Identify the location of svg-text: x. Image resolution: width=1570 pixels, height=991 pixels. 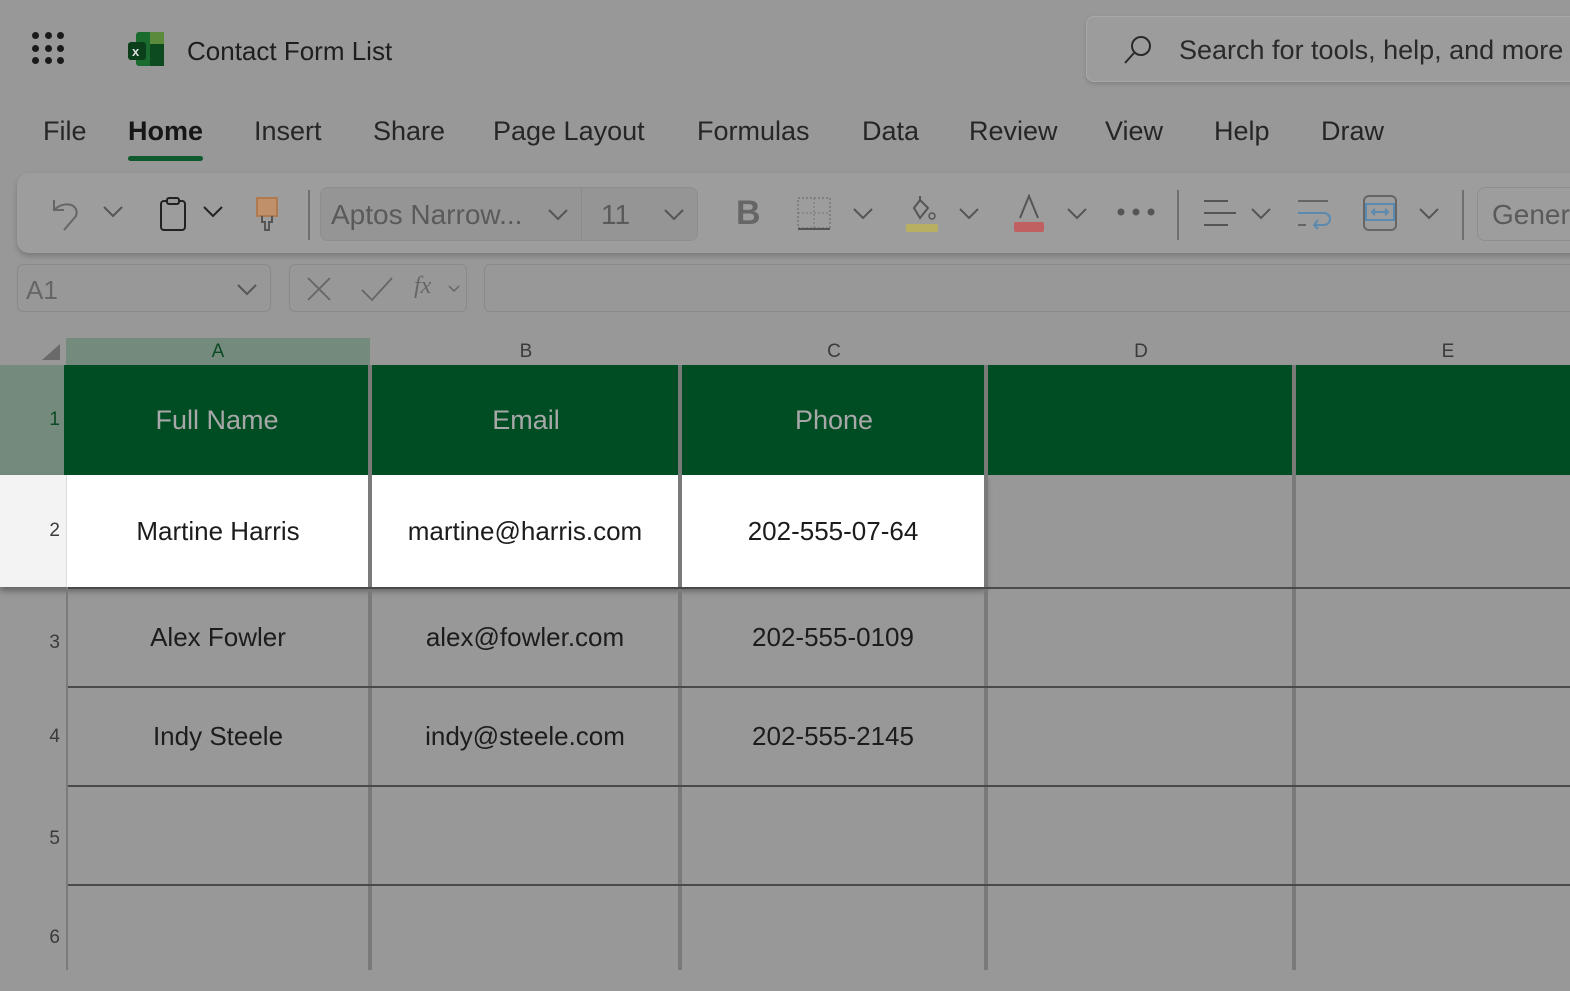
(136, 51).